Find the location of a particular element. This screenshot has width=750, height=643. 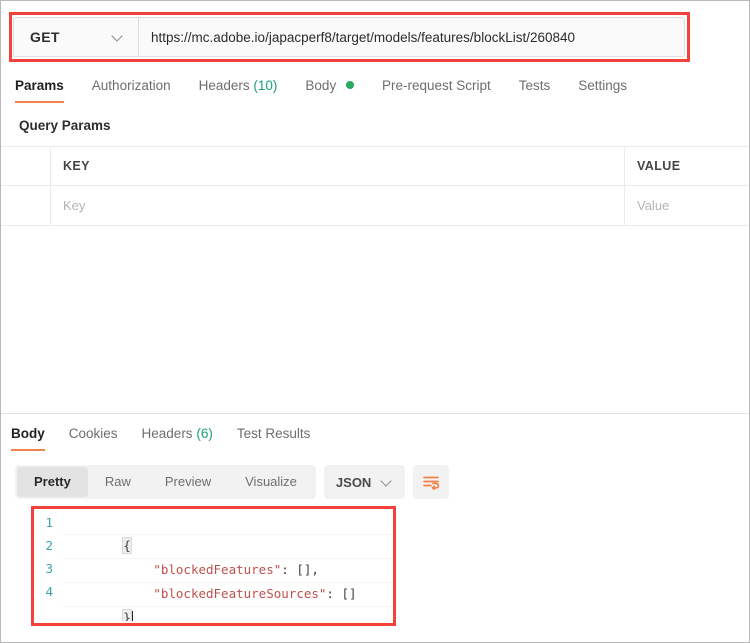

response-tab-headers: Headers (6) is located at coordinates (177, 436).